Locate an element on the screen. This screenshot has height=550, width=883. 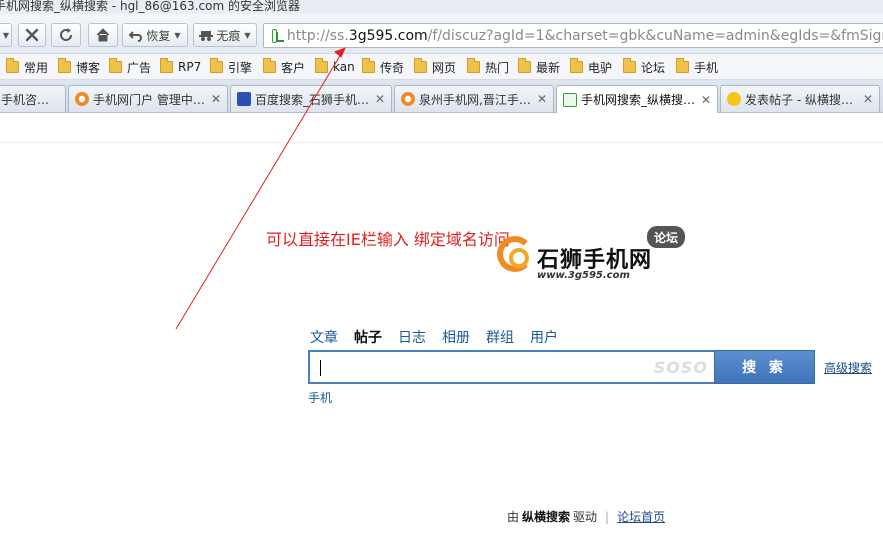
arrow-line is located at coordinates (260, 189).